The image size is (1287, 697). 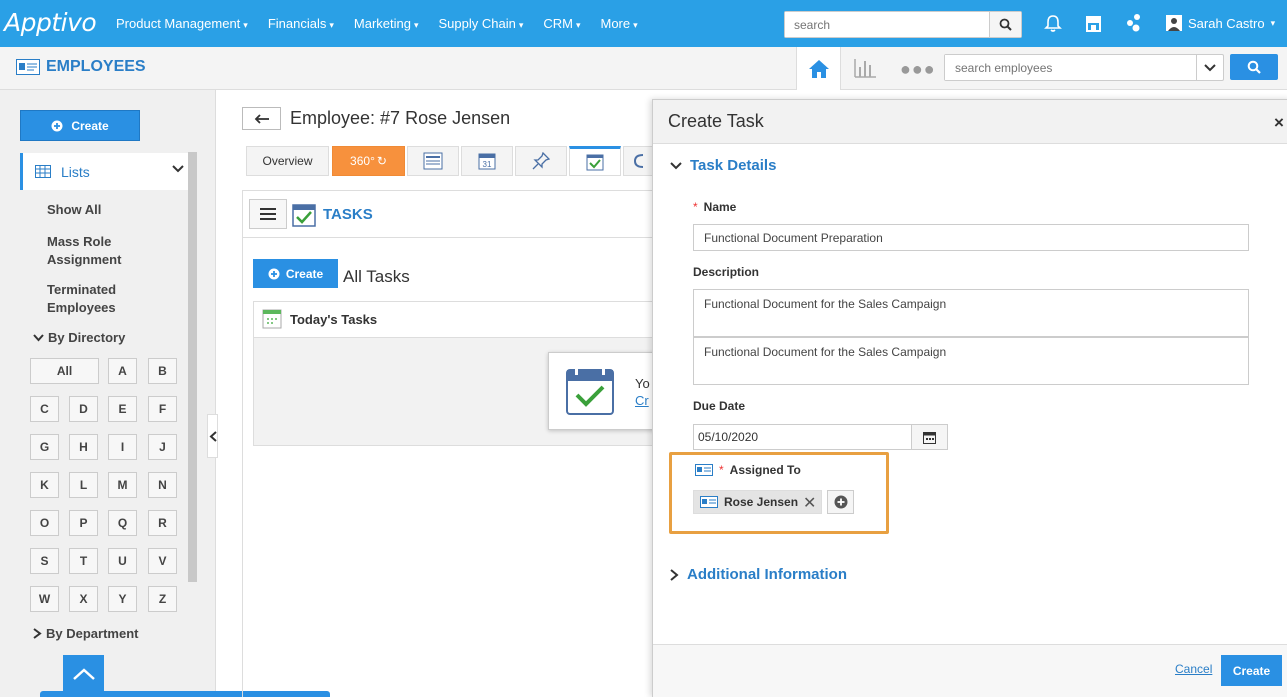 What do you see at coordinates (85, 633) in the screenshot?
I see `by-department-toggle: By Department` at bounding box center [85, 633].